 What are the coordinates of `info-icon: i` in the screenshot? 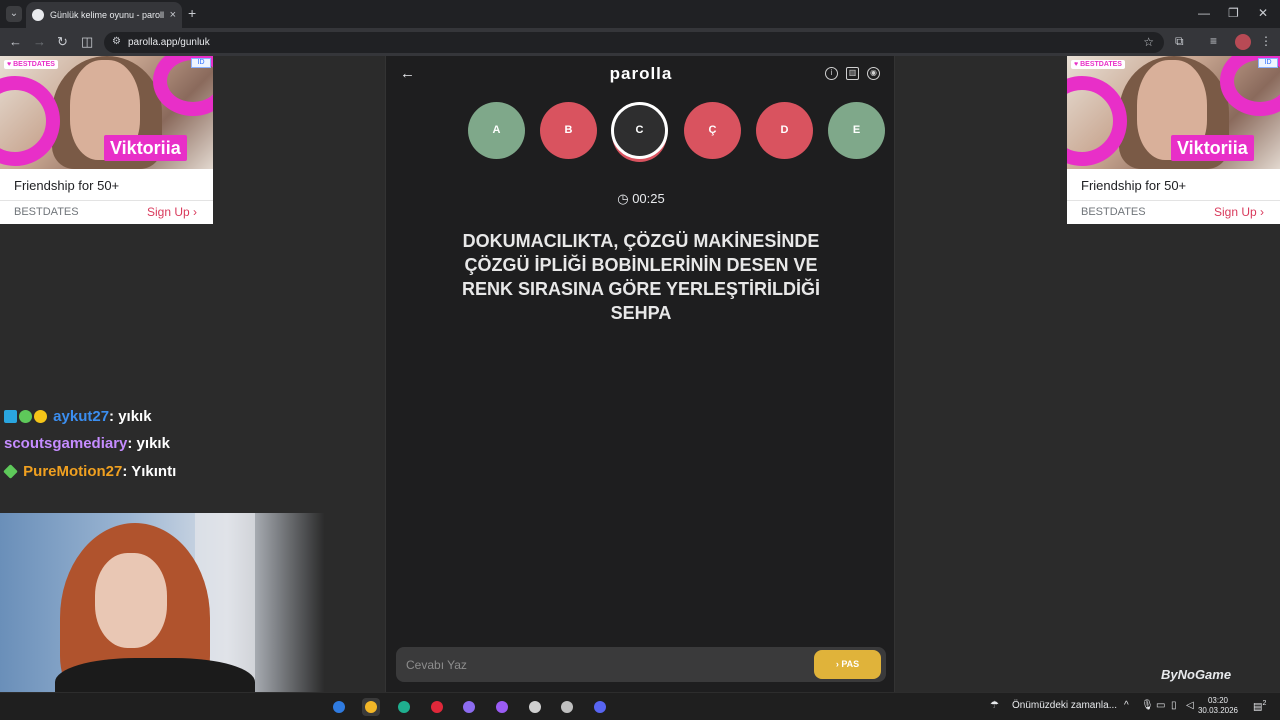 It's located at (831, 73).